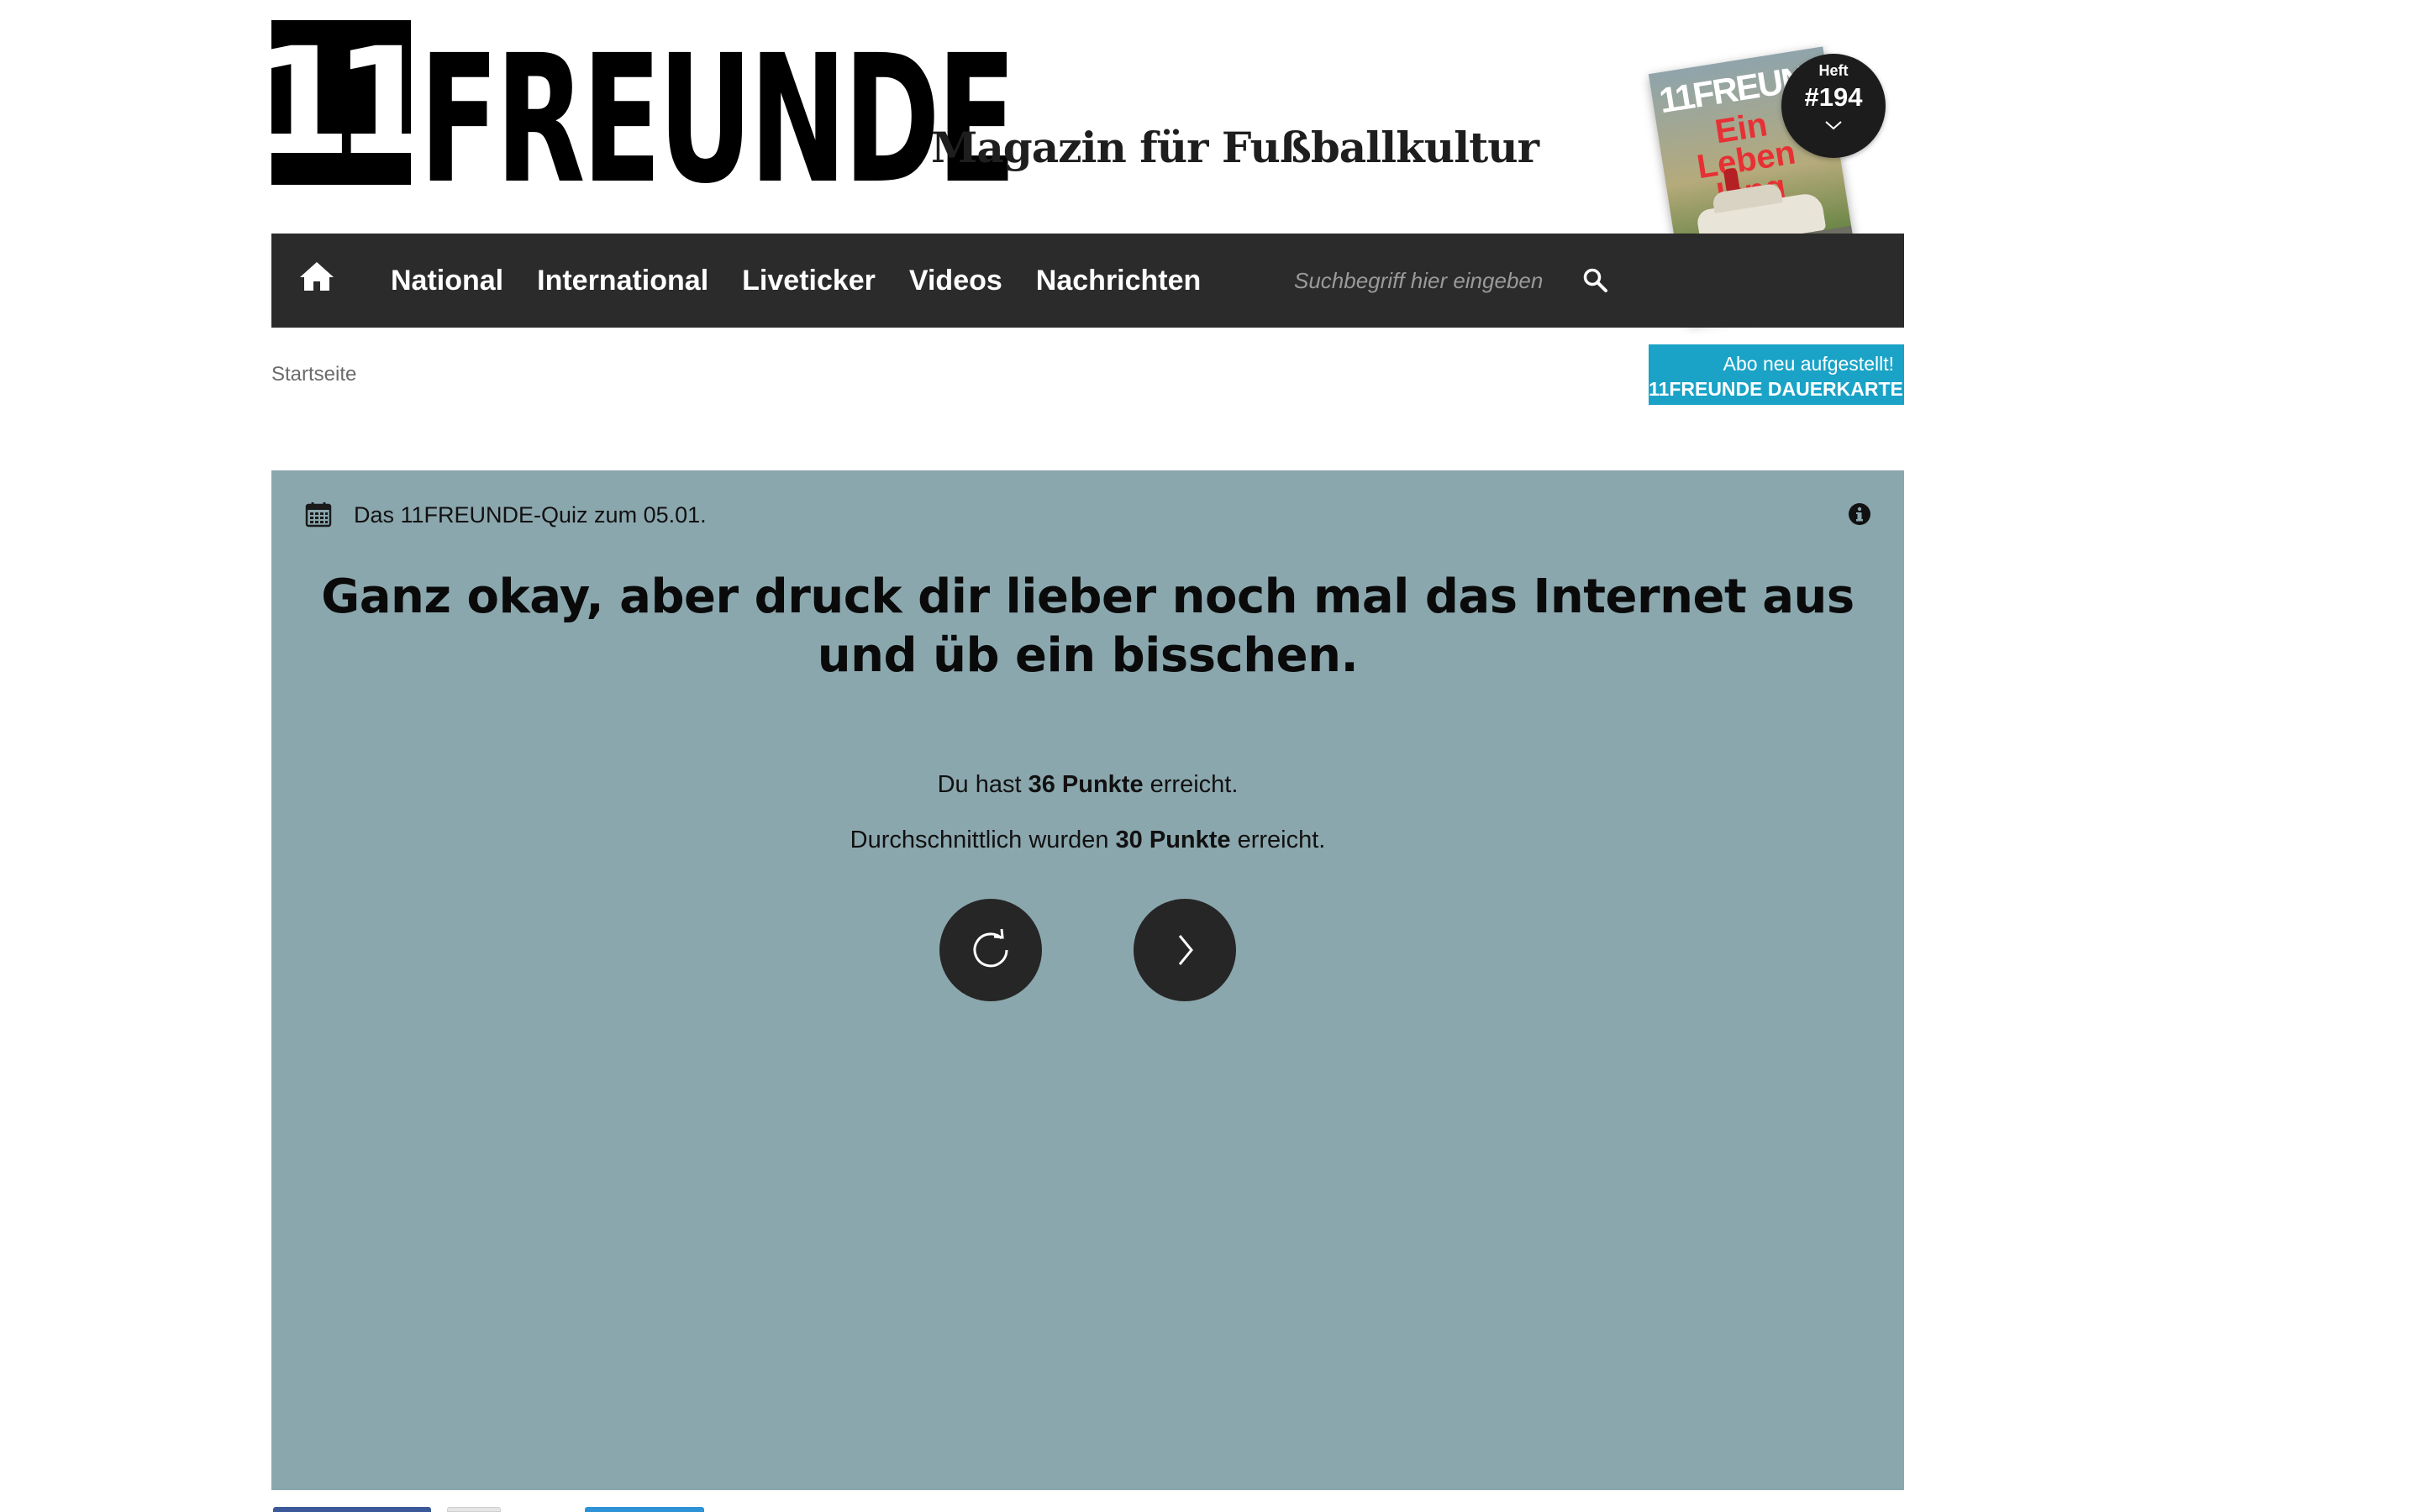  I want to click on chevron-right-icon, so click(1185, 950).